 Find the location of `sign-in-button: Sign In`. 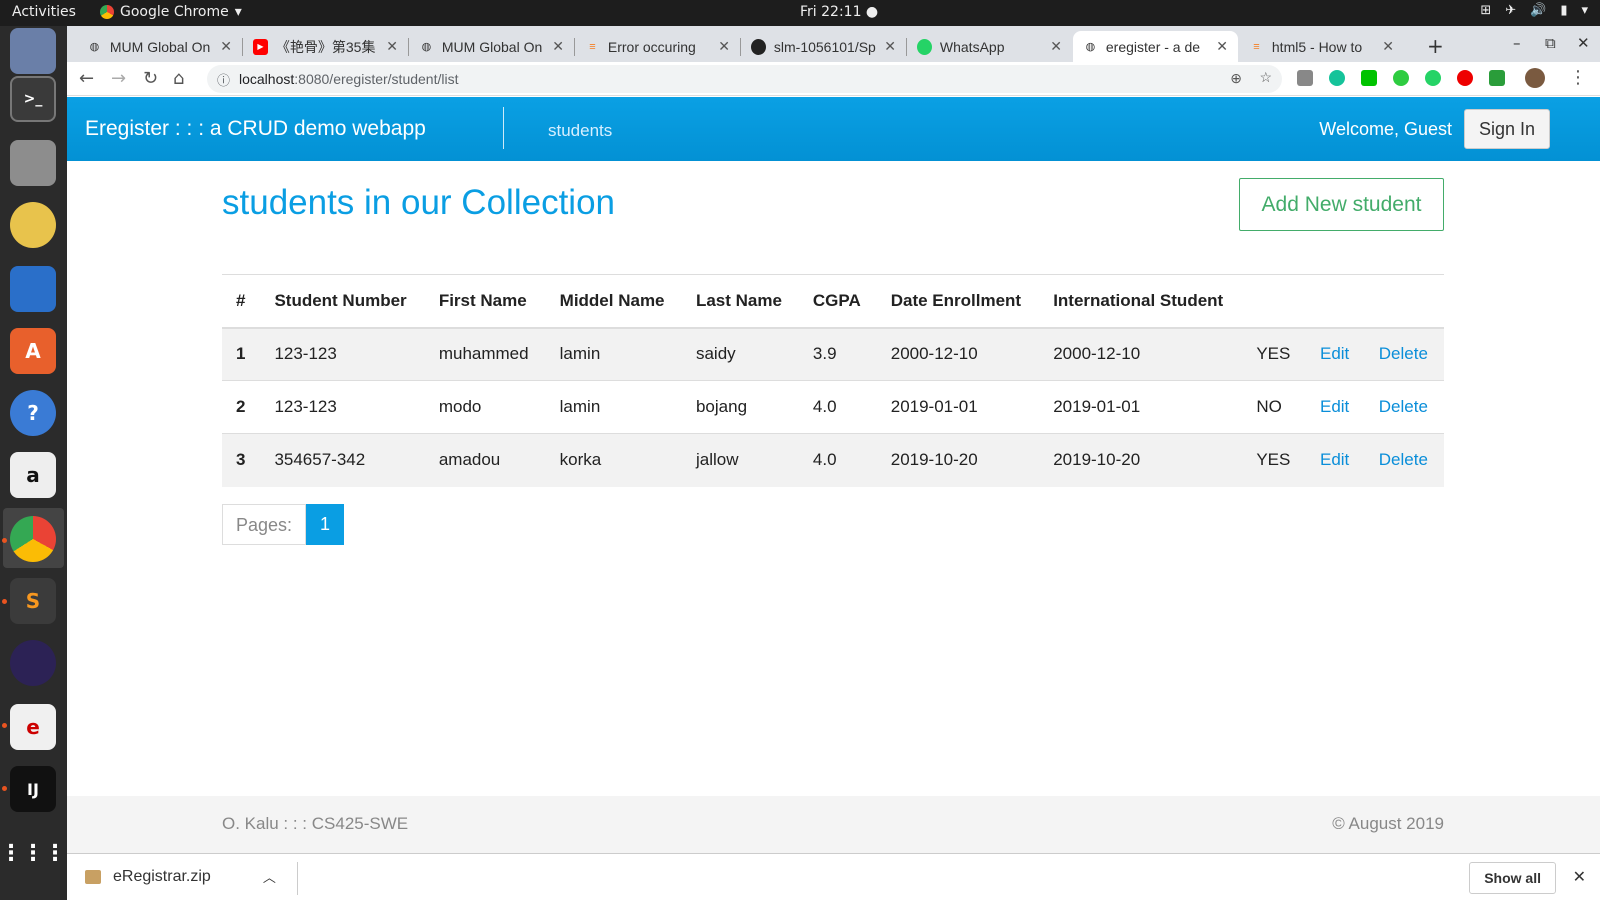

sign-in-button: Sign In is located at coordinates (1506, 129).